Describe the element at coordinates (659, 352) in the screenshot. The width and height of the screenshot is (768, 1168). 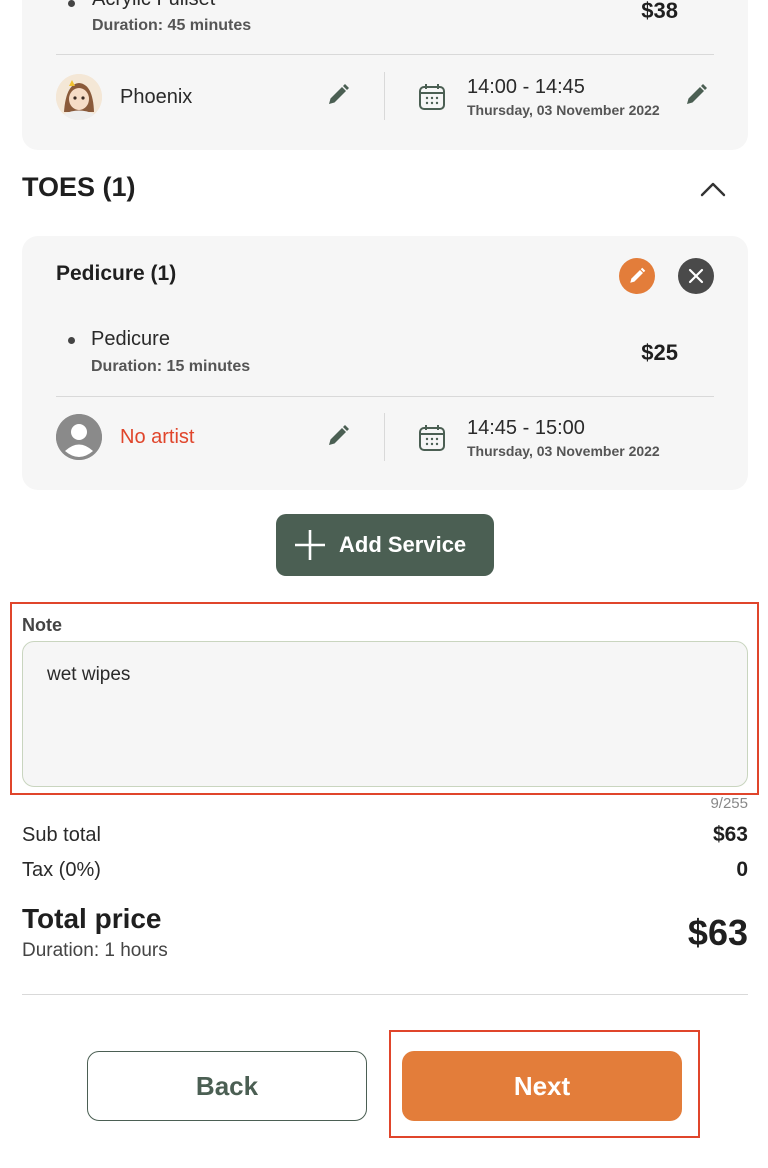
I see `service-price: $25` at that location.